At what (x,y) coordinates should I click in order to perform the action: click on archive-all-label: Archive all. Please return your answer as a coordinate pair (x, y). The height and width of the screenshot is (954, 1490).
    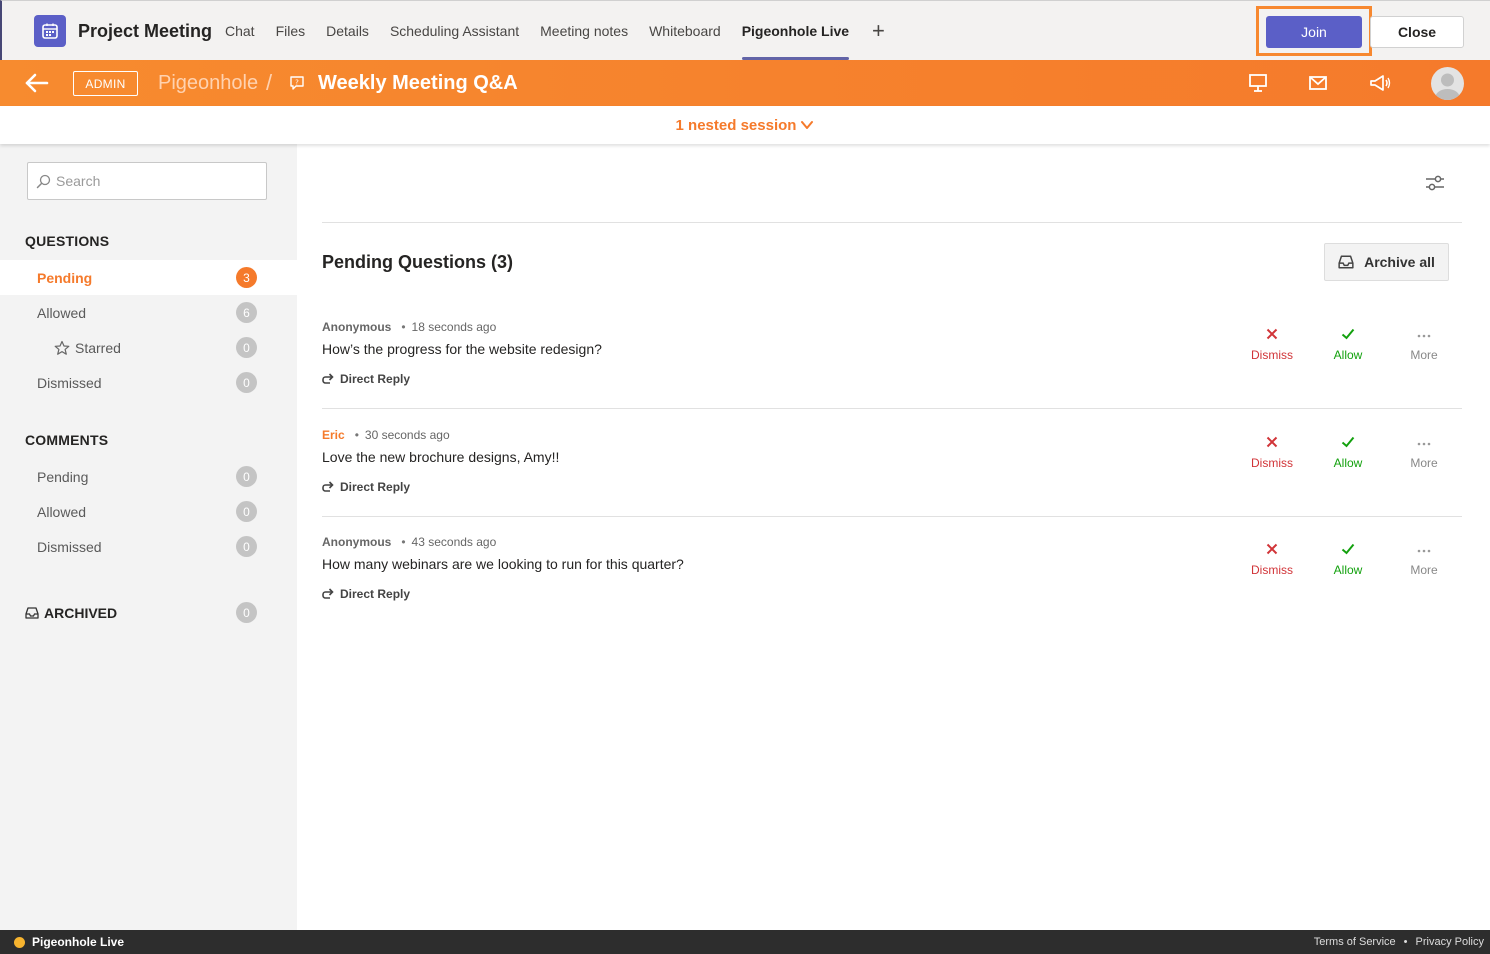
    Looking at the image, I should click on (1399, 262).